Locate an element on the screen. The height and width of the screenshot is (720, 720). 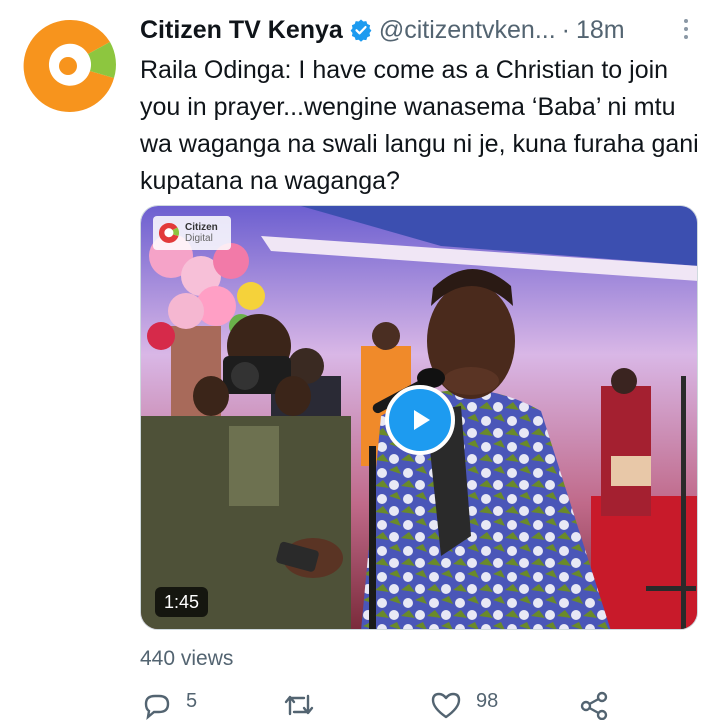
tweet-header: Citizen TV Kenya @citizentvken... · 18m is located at coordinates (420, 30).